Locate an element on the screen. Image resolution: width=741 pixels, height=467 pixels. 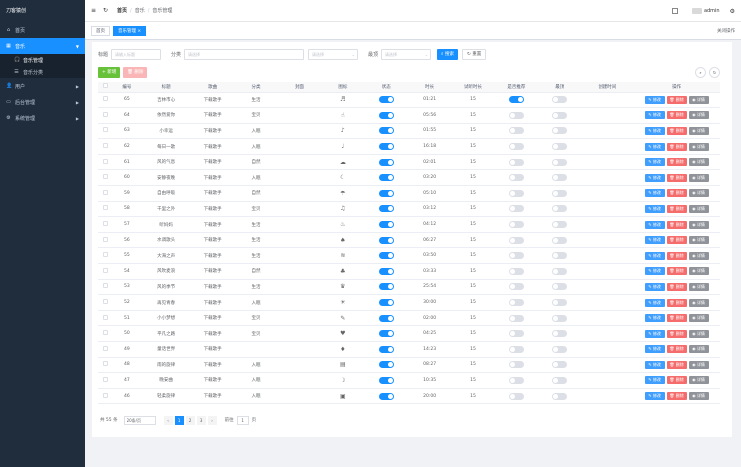
reset-button: ↻ 重置 is located at coordinates (474, 54).